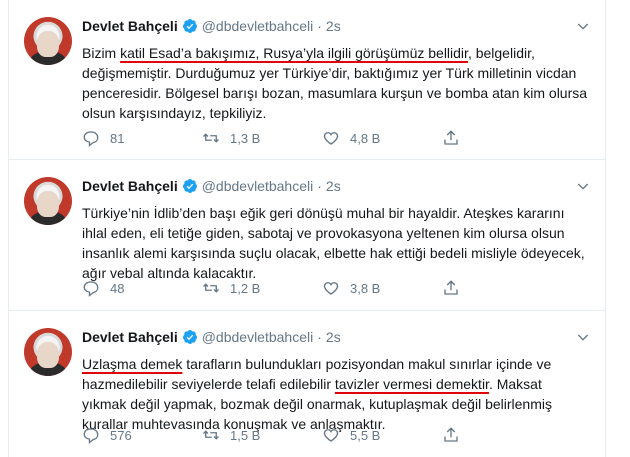  I want to click on retweet-button: 1,2 B, so click(262, 288).